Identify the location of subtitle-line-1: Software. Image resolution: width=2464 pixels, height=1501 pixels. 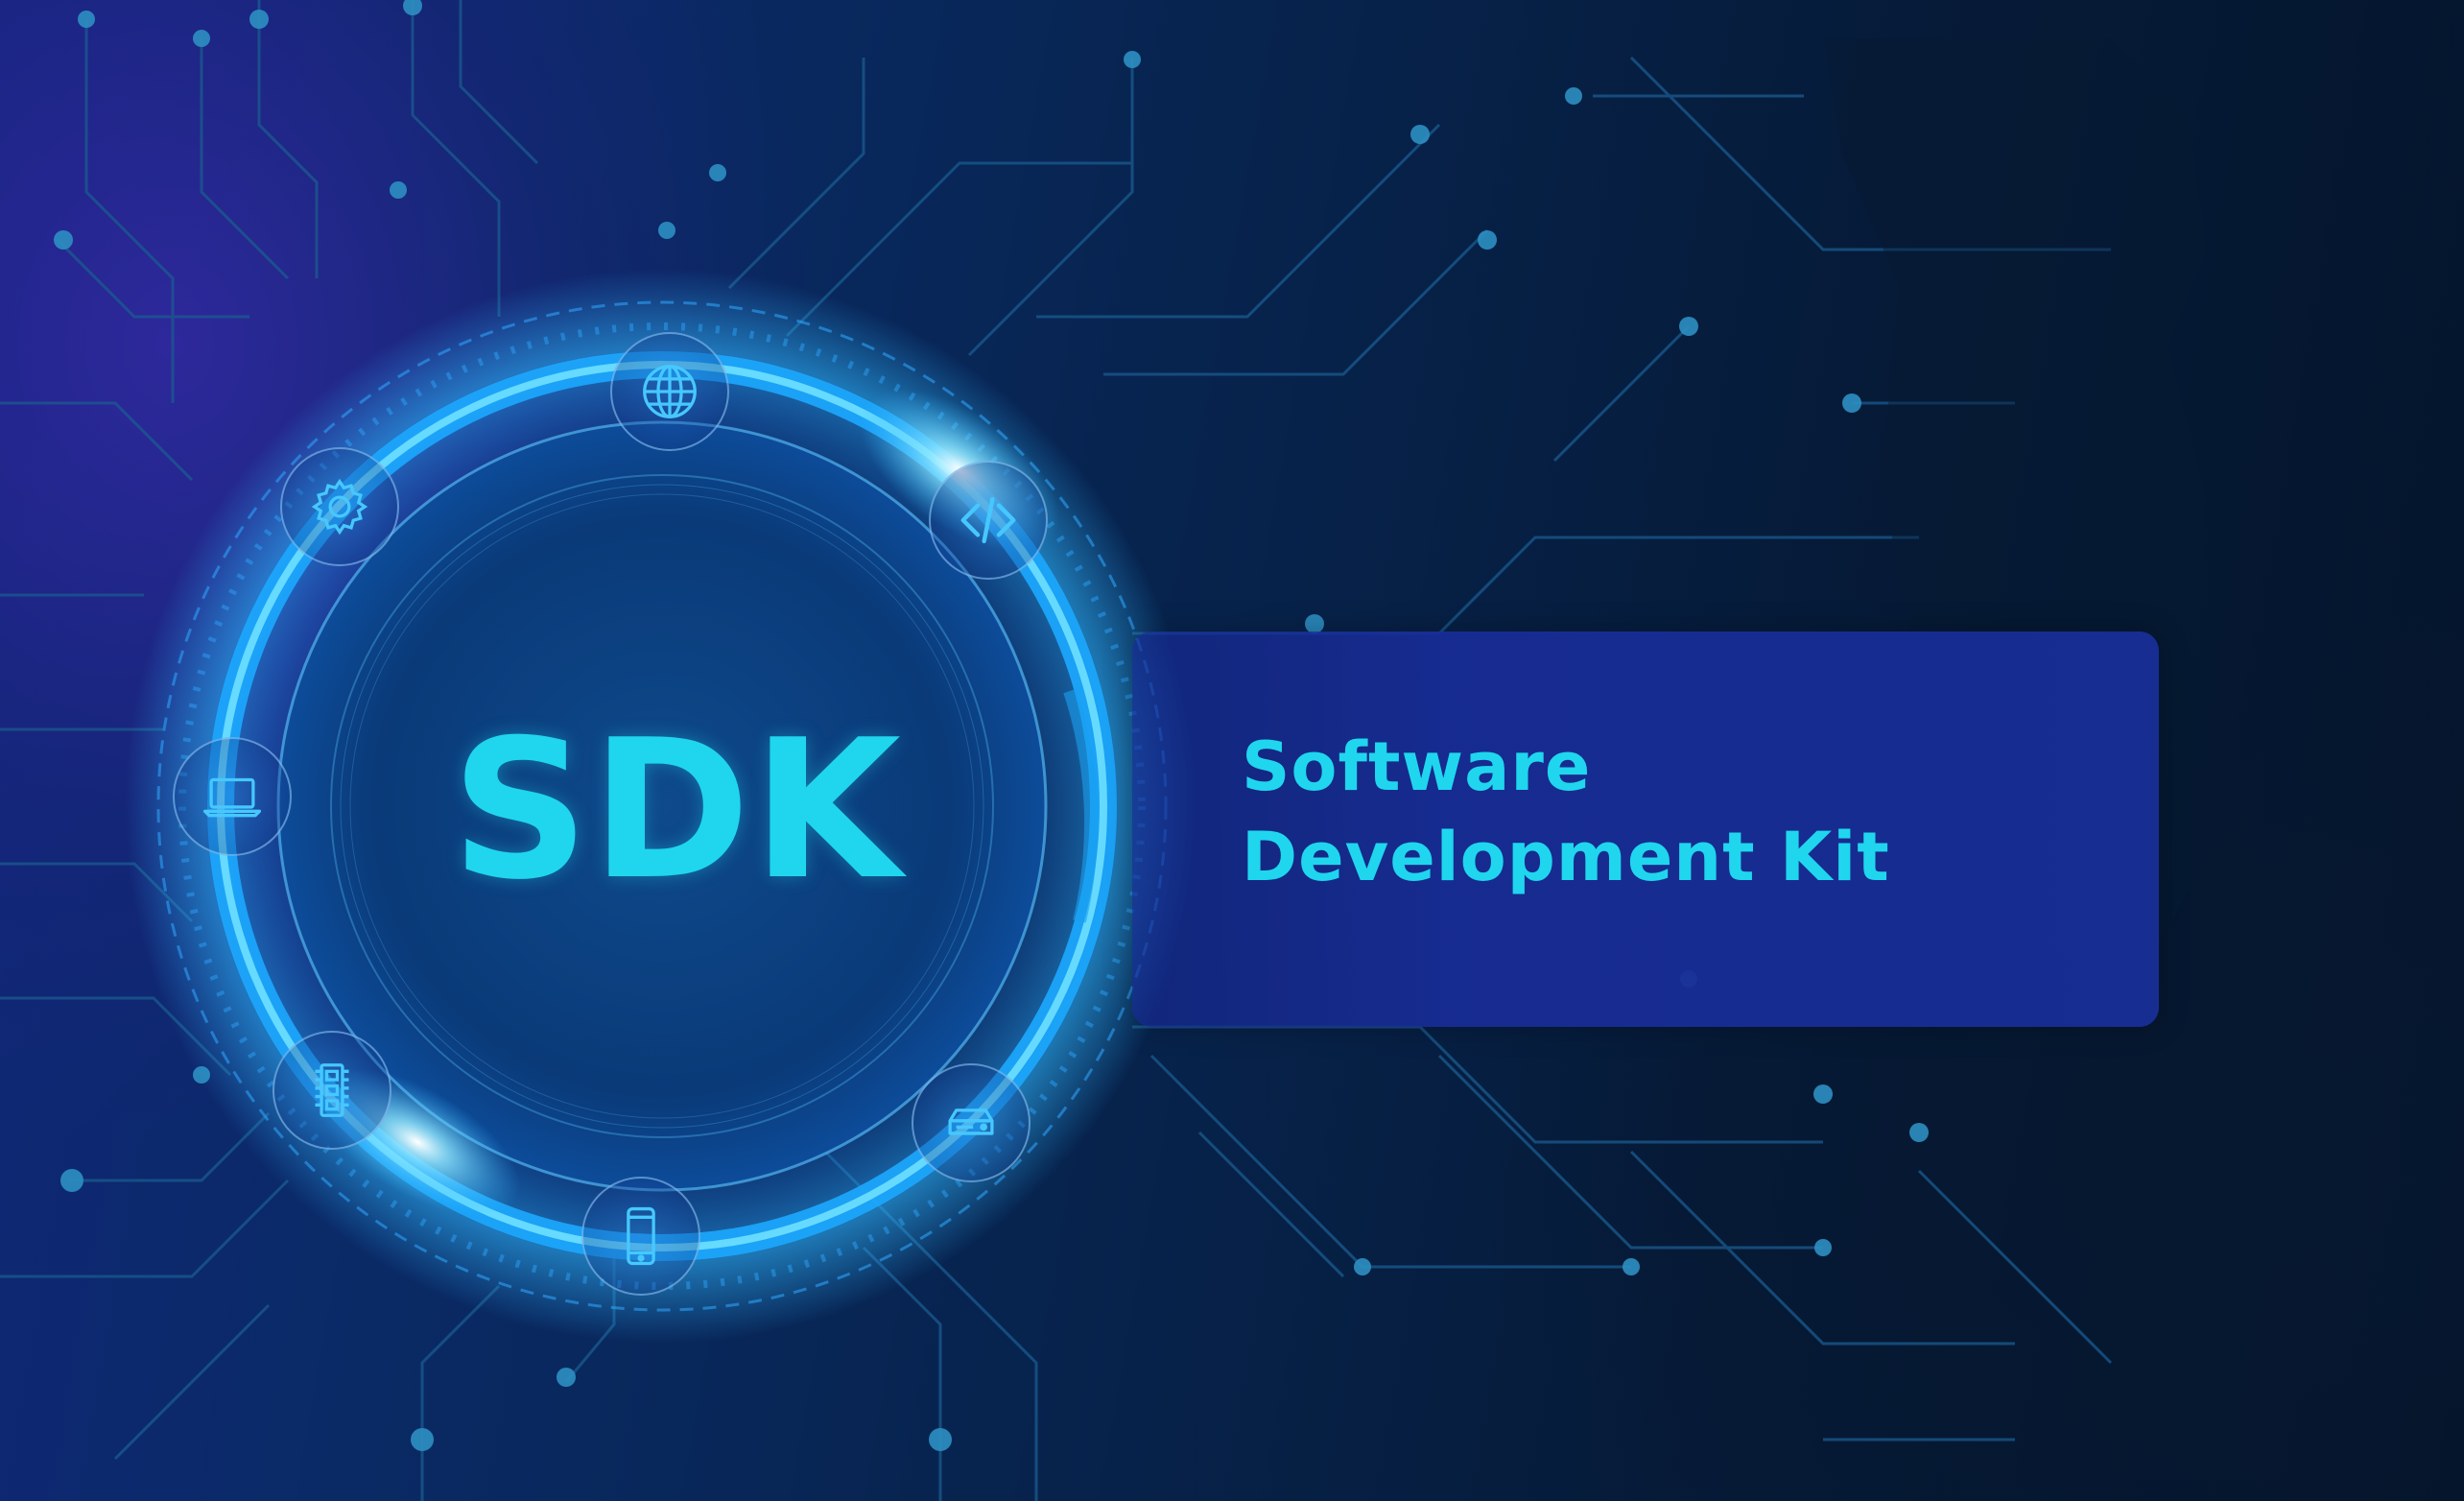
(1417, 766).